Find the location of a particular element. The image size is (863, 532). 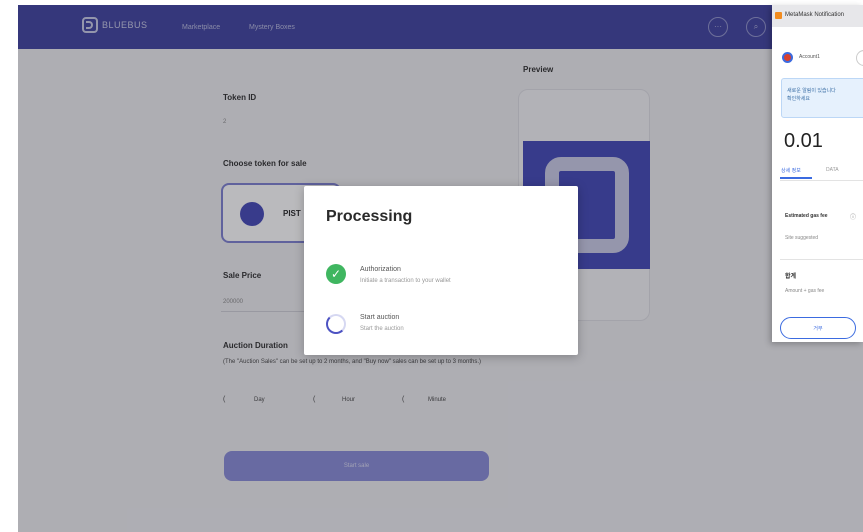

notice-text: 새로운 알림이 있습니다 확인하세요 is located at coordinates (811, 95).